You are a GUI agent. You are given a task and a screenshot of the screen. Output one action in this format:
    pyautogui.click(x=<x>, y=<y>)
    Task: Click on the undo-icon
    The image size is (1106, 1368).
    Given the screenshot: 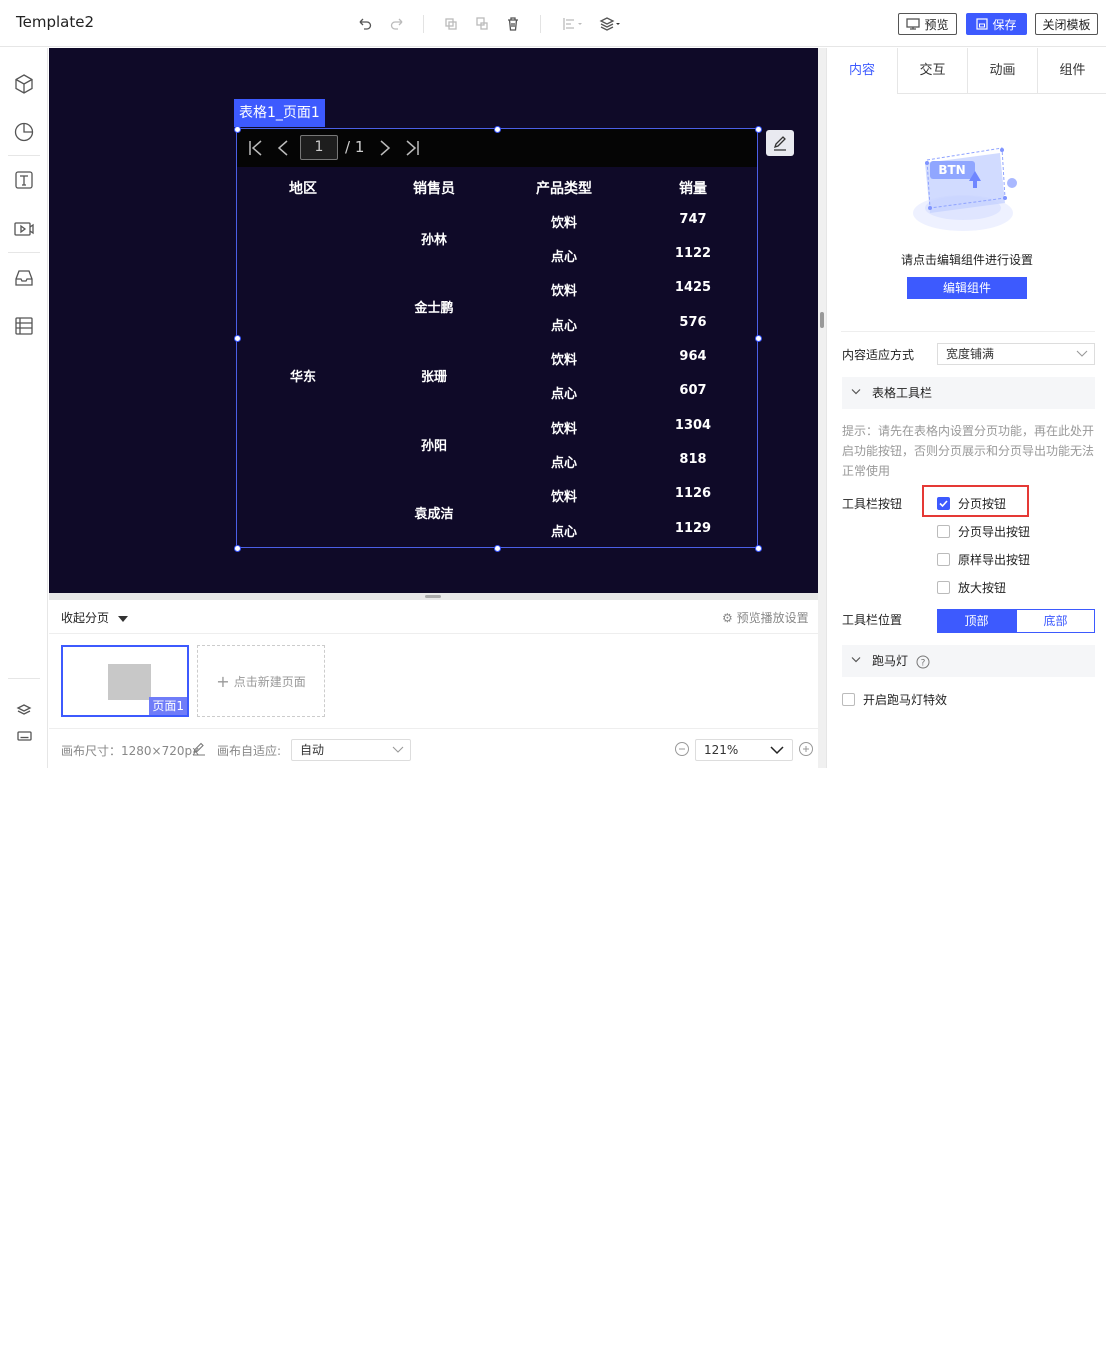 What is the action you would take?
    pyautogui.click(x=365, y=24)
    